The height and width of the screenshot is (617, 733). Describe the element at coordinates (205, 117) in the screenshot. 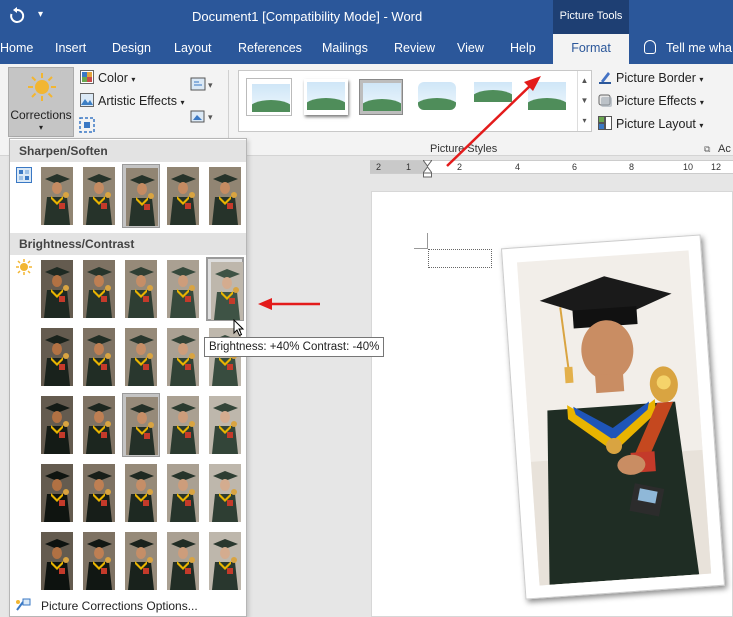

I see `change-picture-icon: ▾` at that location.